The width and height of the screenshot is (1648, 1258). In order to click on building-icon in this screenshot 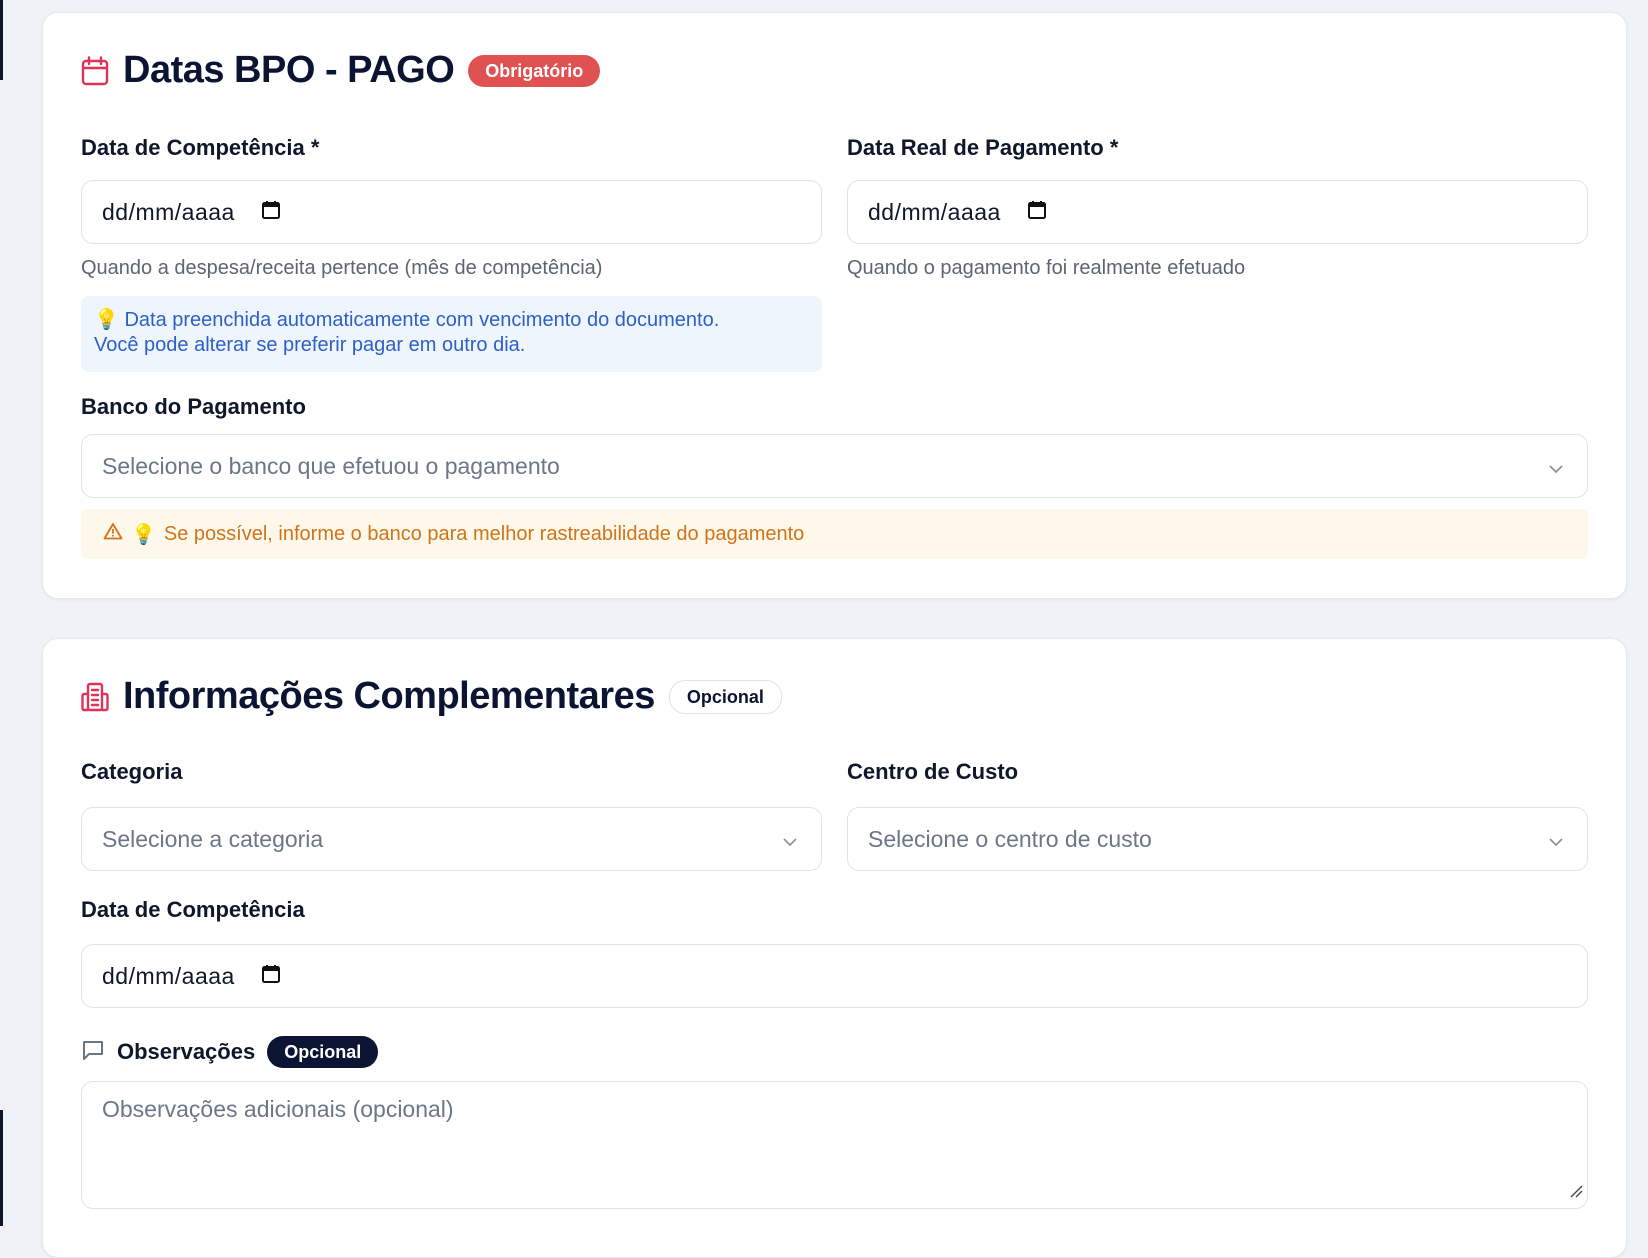, I will do `click(95, 697)`.